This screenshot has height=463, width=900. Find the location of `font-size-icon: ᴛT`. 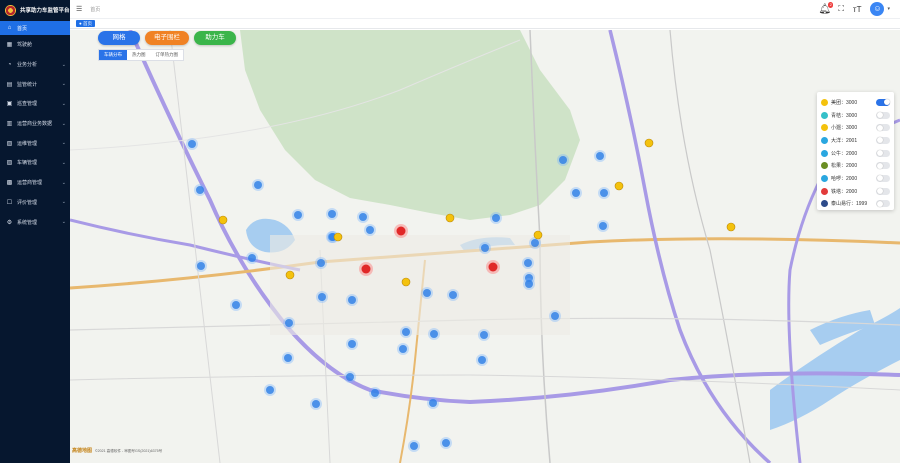

font-size-icon: ᴛT is located at coordinates (857, 9).